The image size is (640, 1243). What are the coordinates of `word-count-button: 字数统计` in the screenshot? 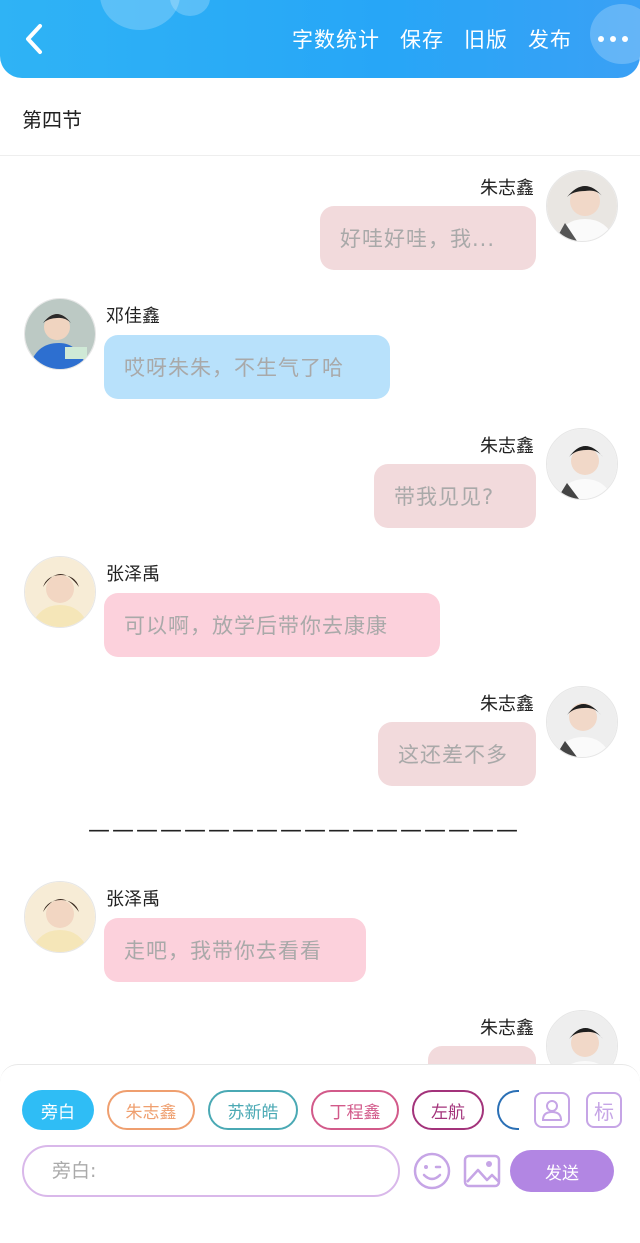 It's located at (336, 39).